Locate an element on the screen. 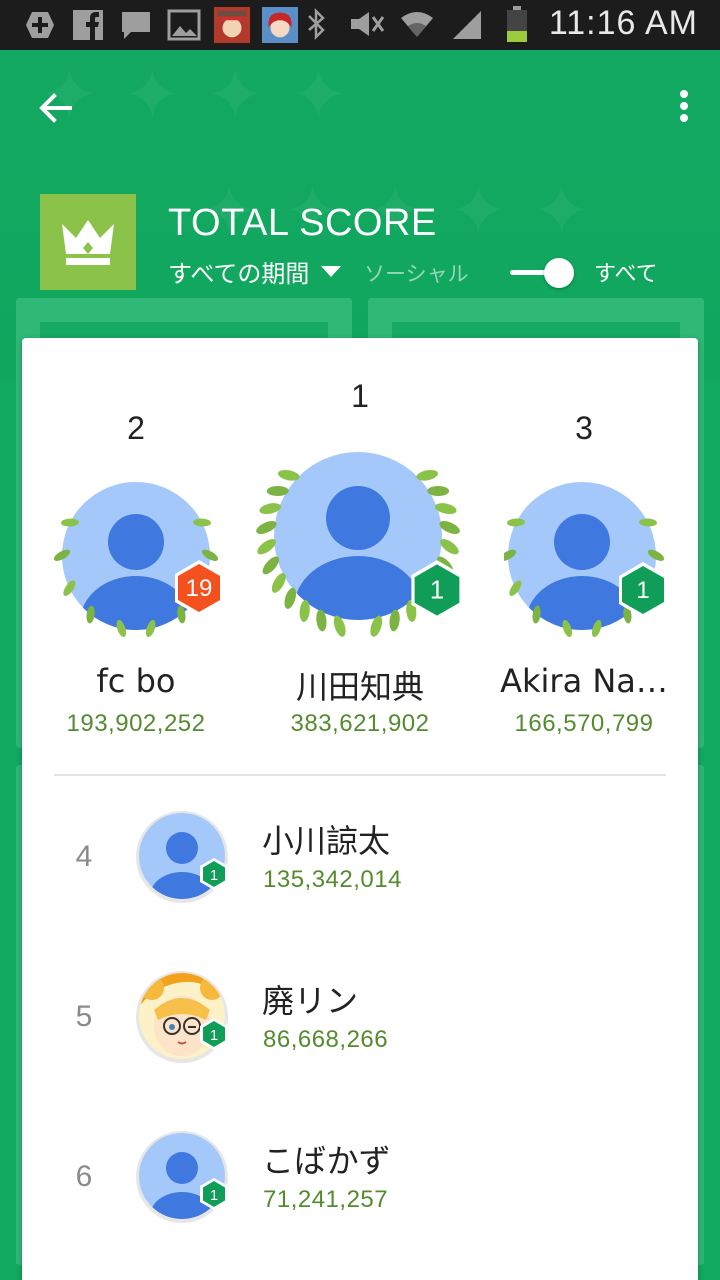  level-number: 19 is located at coordinates (199, 588).